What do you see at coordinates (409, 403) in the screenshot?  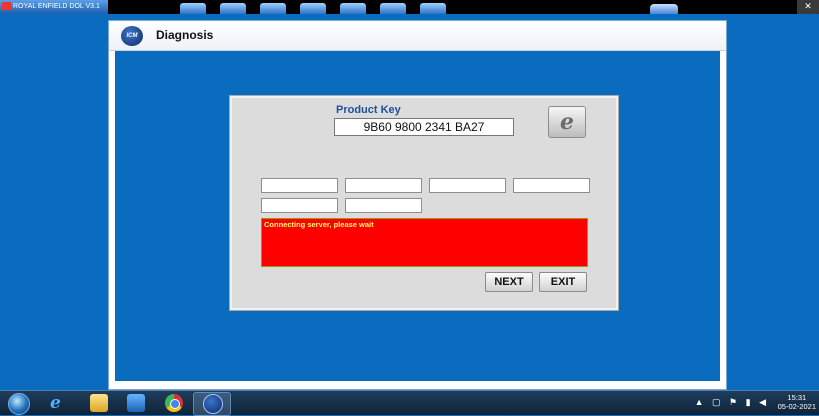 I see `taskbar: e ▲ ▢ ⚑ ▮ ◀ 15:31 05-02-2021` at bounding box center [409, 403].